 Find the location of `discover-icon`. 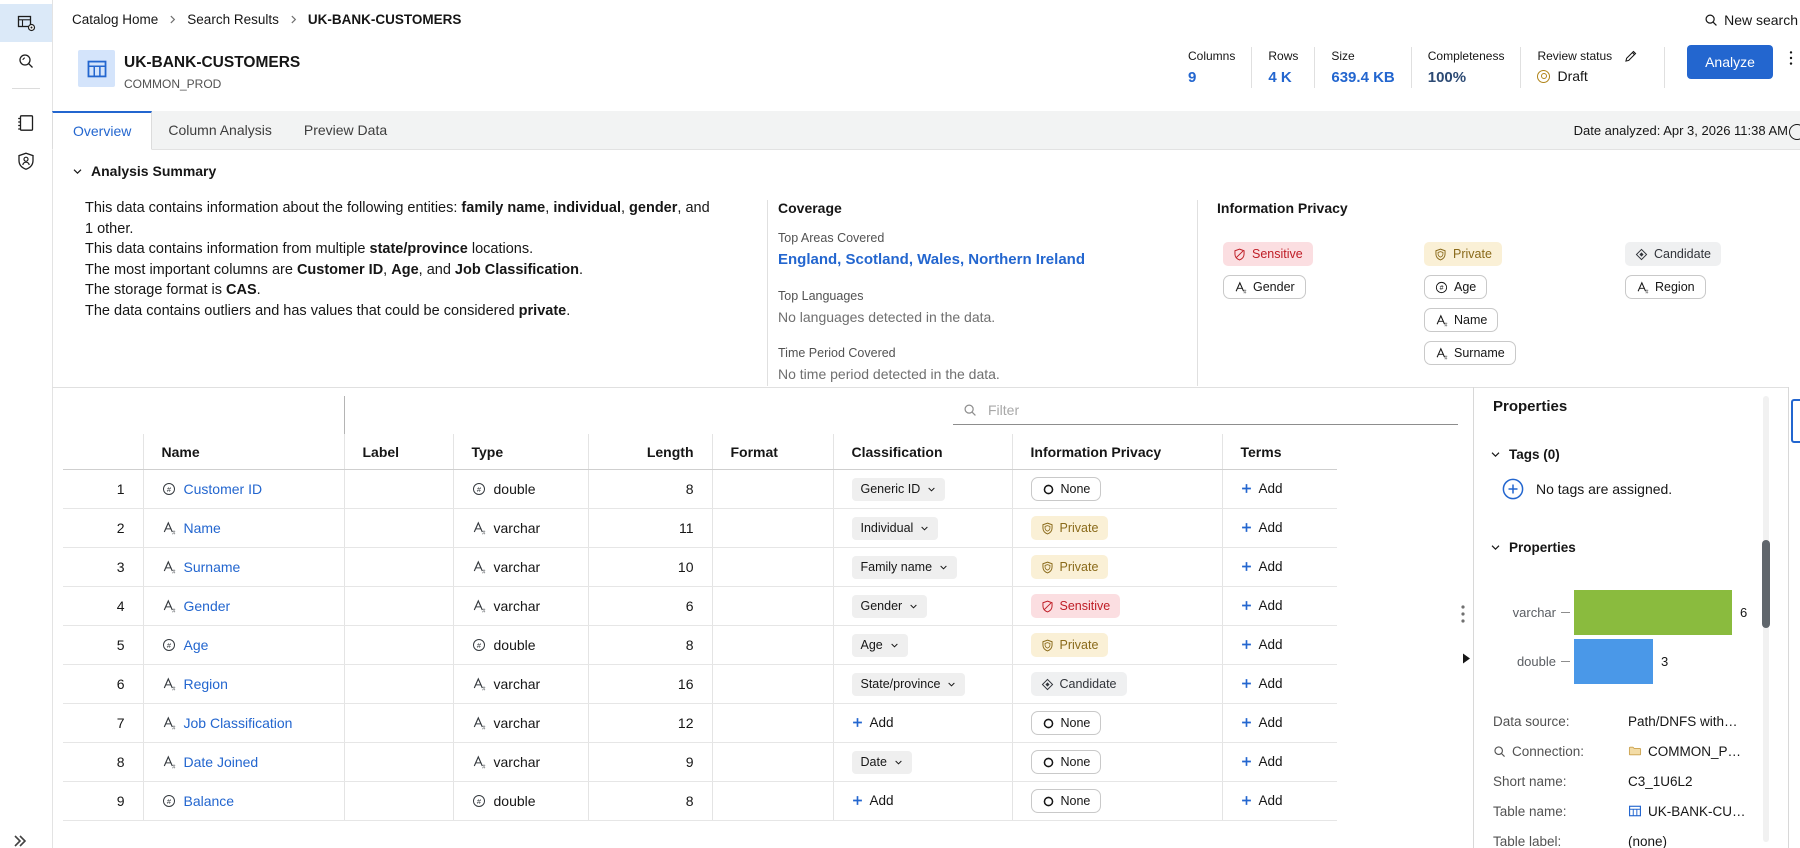

discover-icon is located at coordinates (26, 61).